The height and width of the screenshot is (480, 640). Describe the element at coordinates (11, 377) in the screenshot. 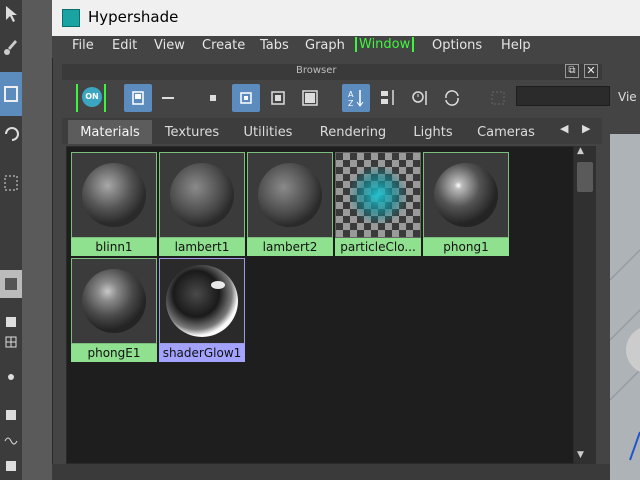

I see `layout-dot-icon` at that location.